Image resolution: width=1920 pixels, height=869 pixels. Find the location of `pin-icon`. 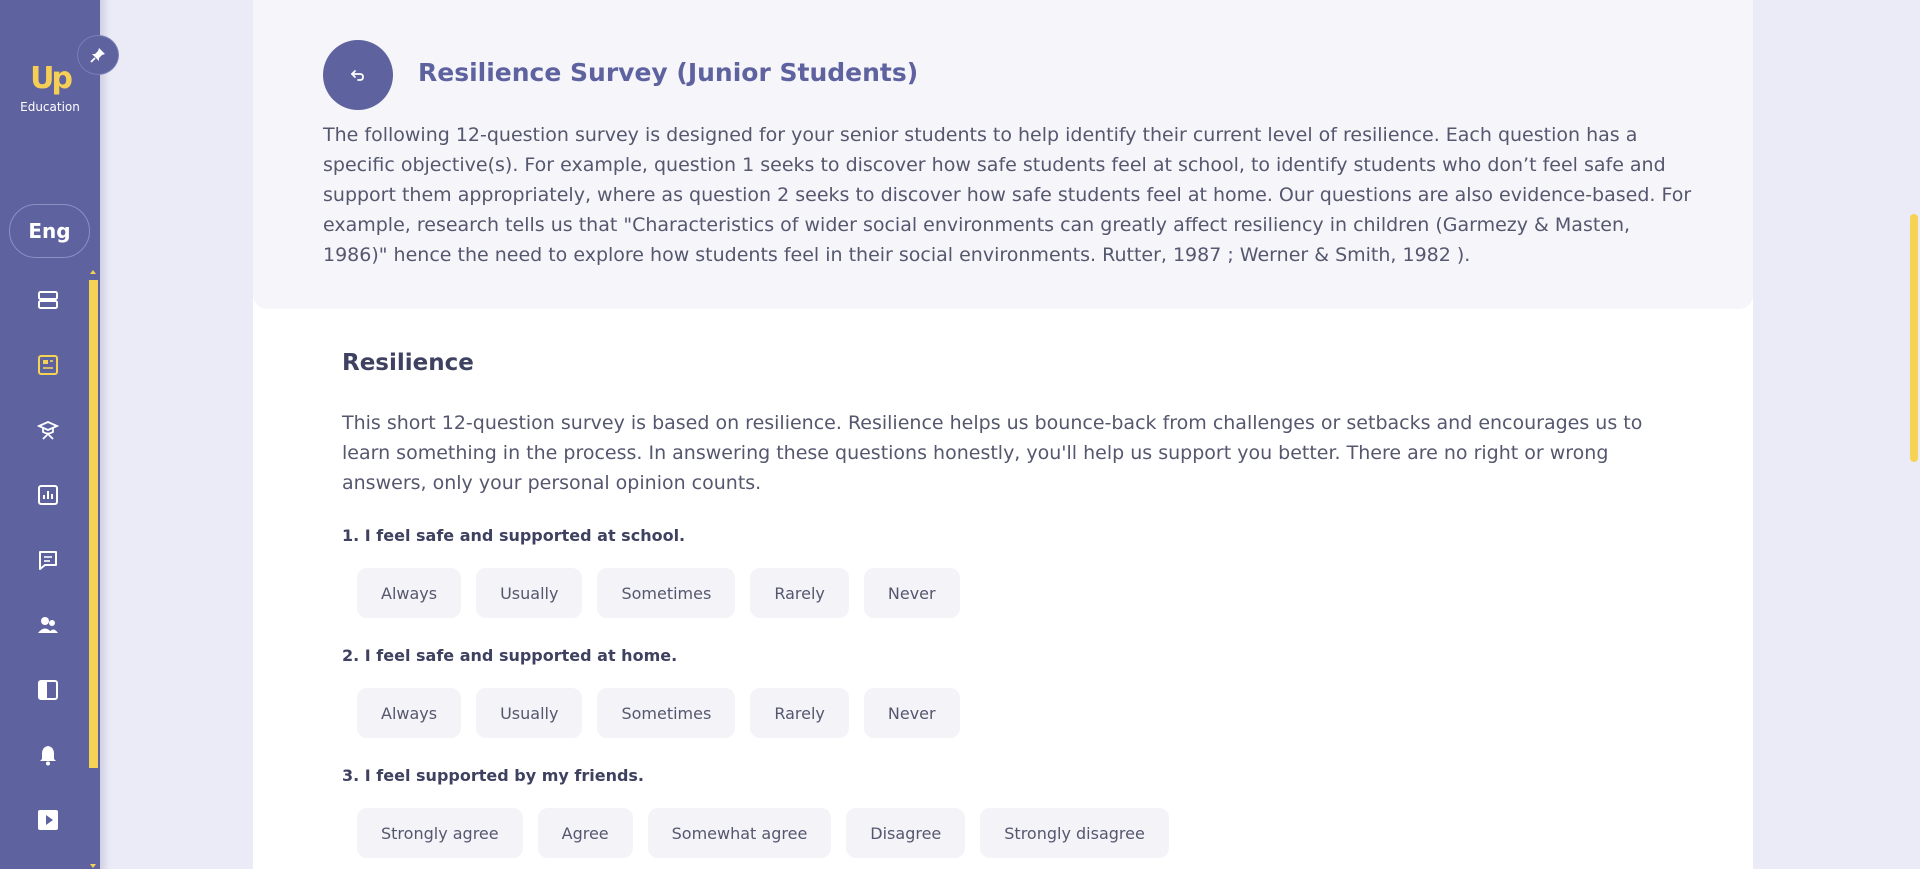

pin-icon is located at coordinates (97, 55).